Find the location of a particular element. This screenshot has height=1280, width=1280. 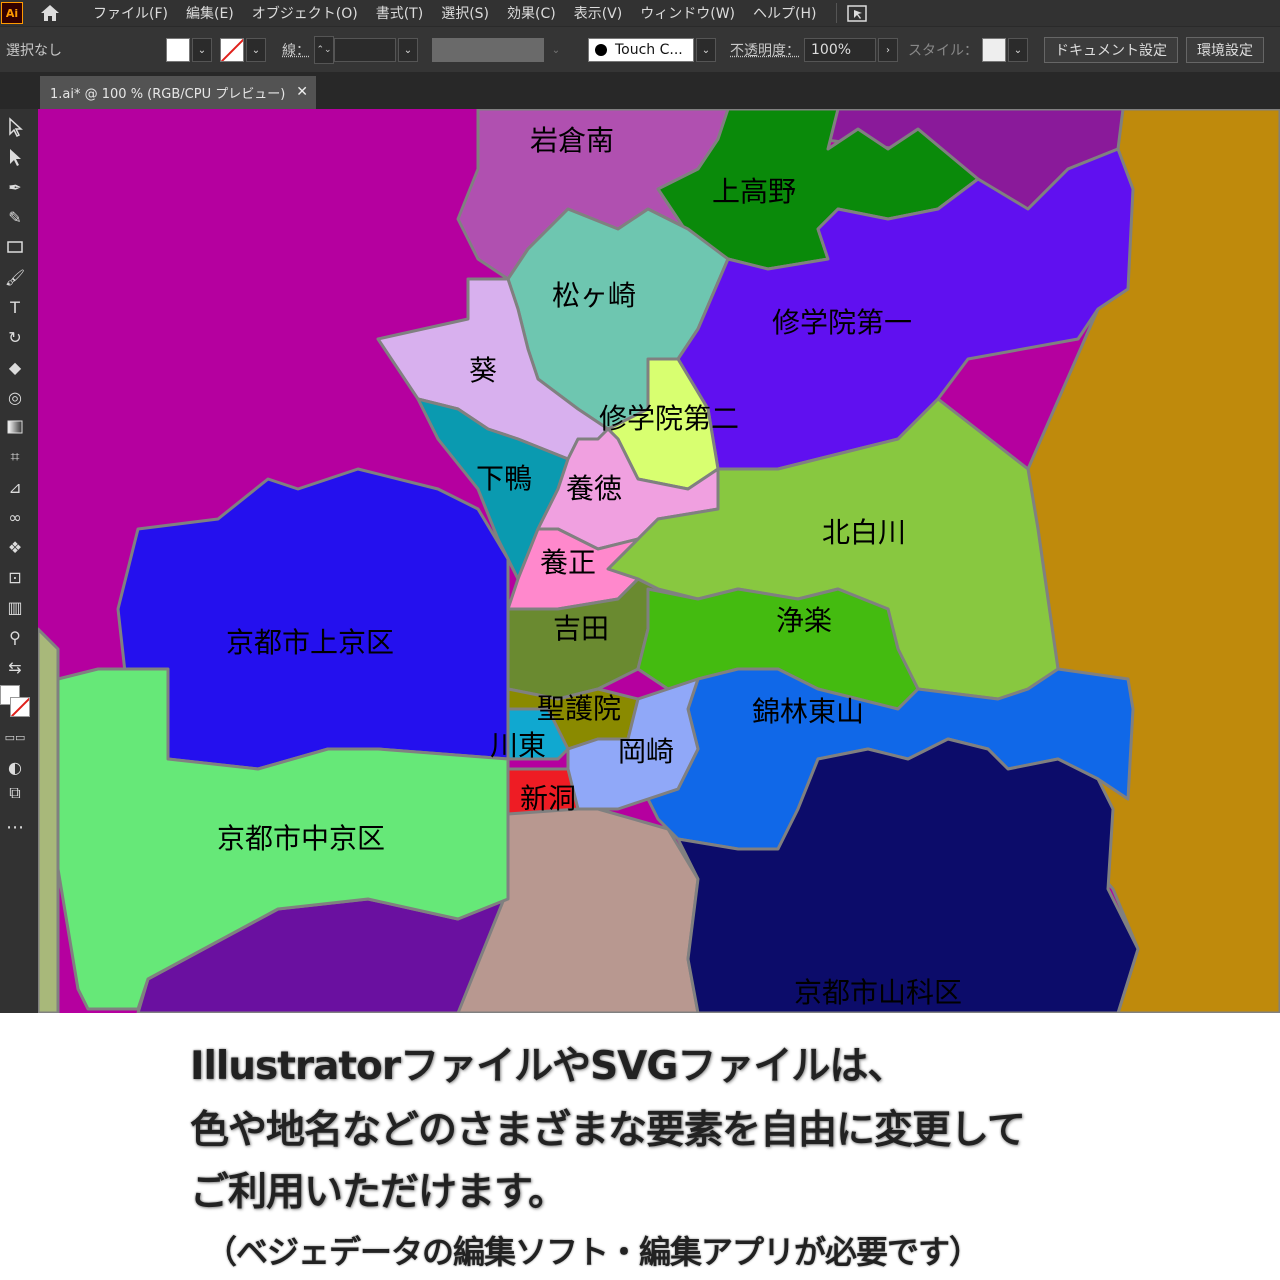

menu-view: 表示(V) is located at coordinates (598, 13).